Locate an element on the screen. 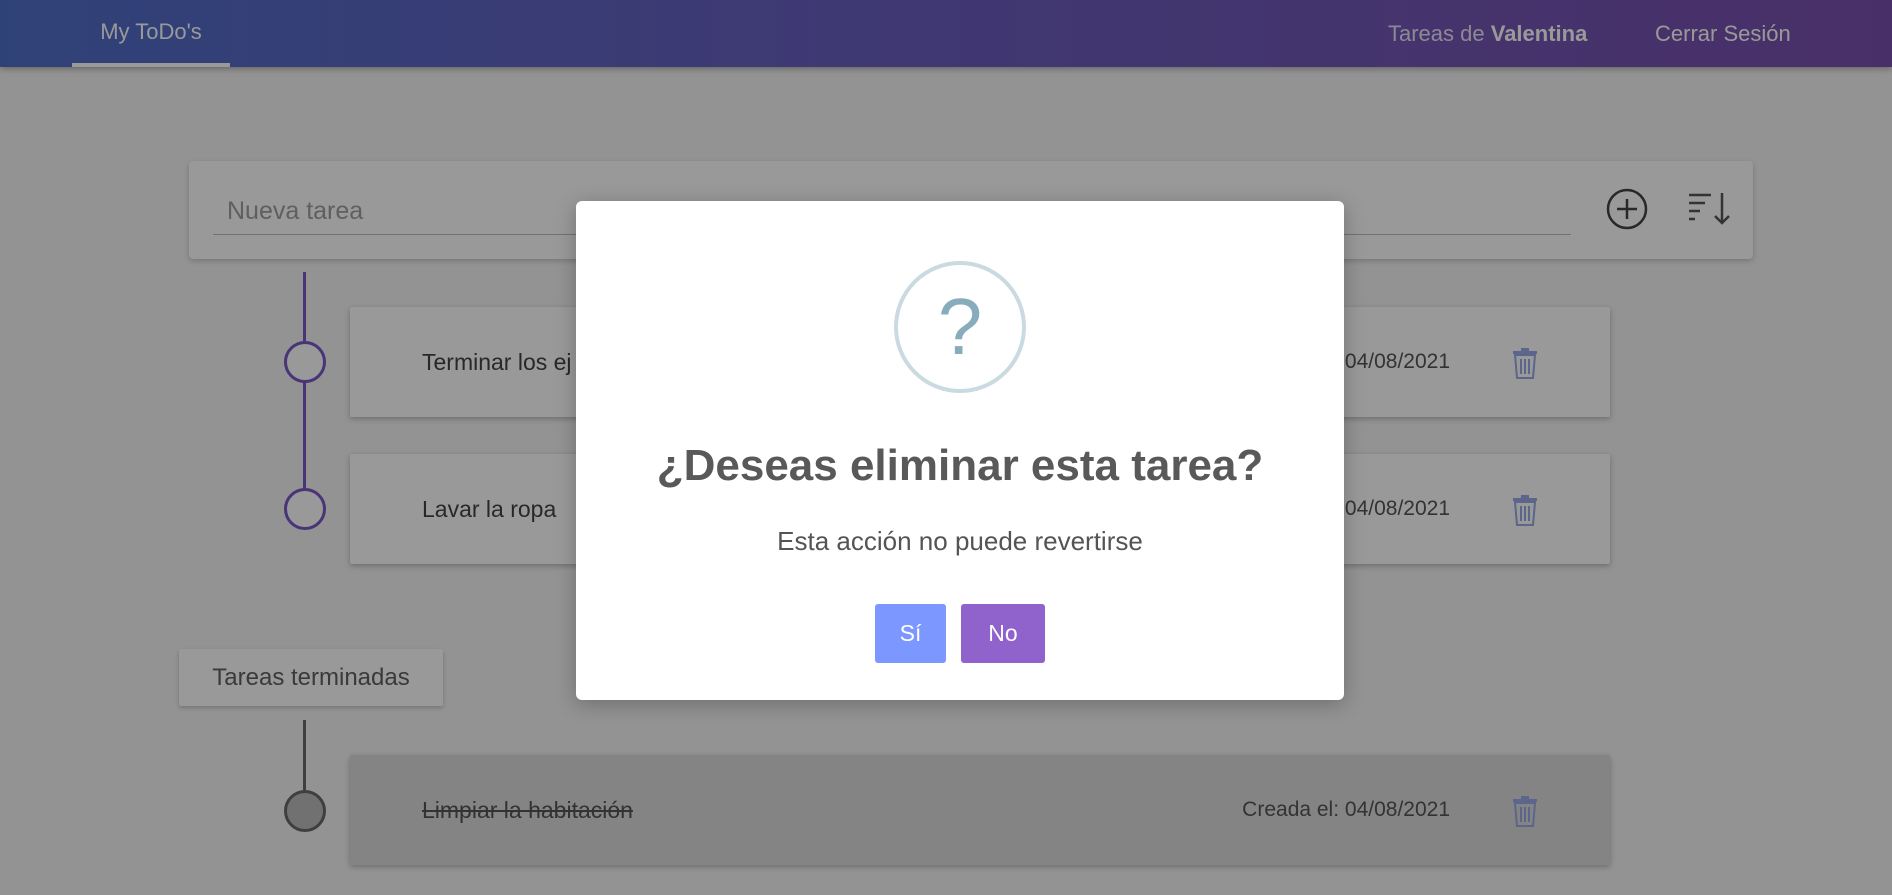 The image size is (1892, 895). dialog-text: Esta acción no puede revertirse is located at coordinates (960, 541).